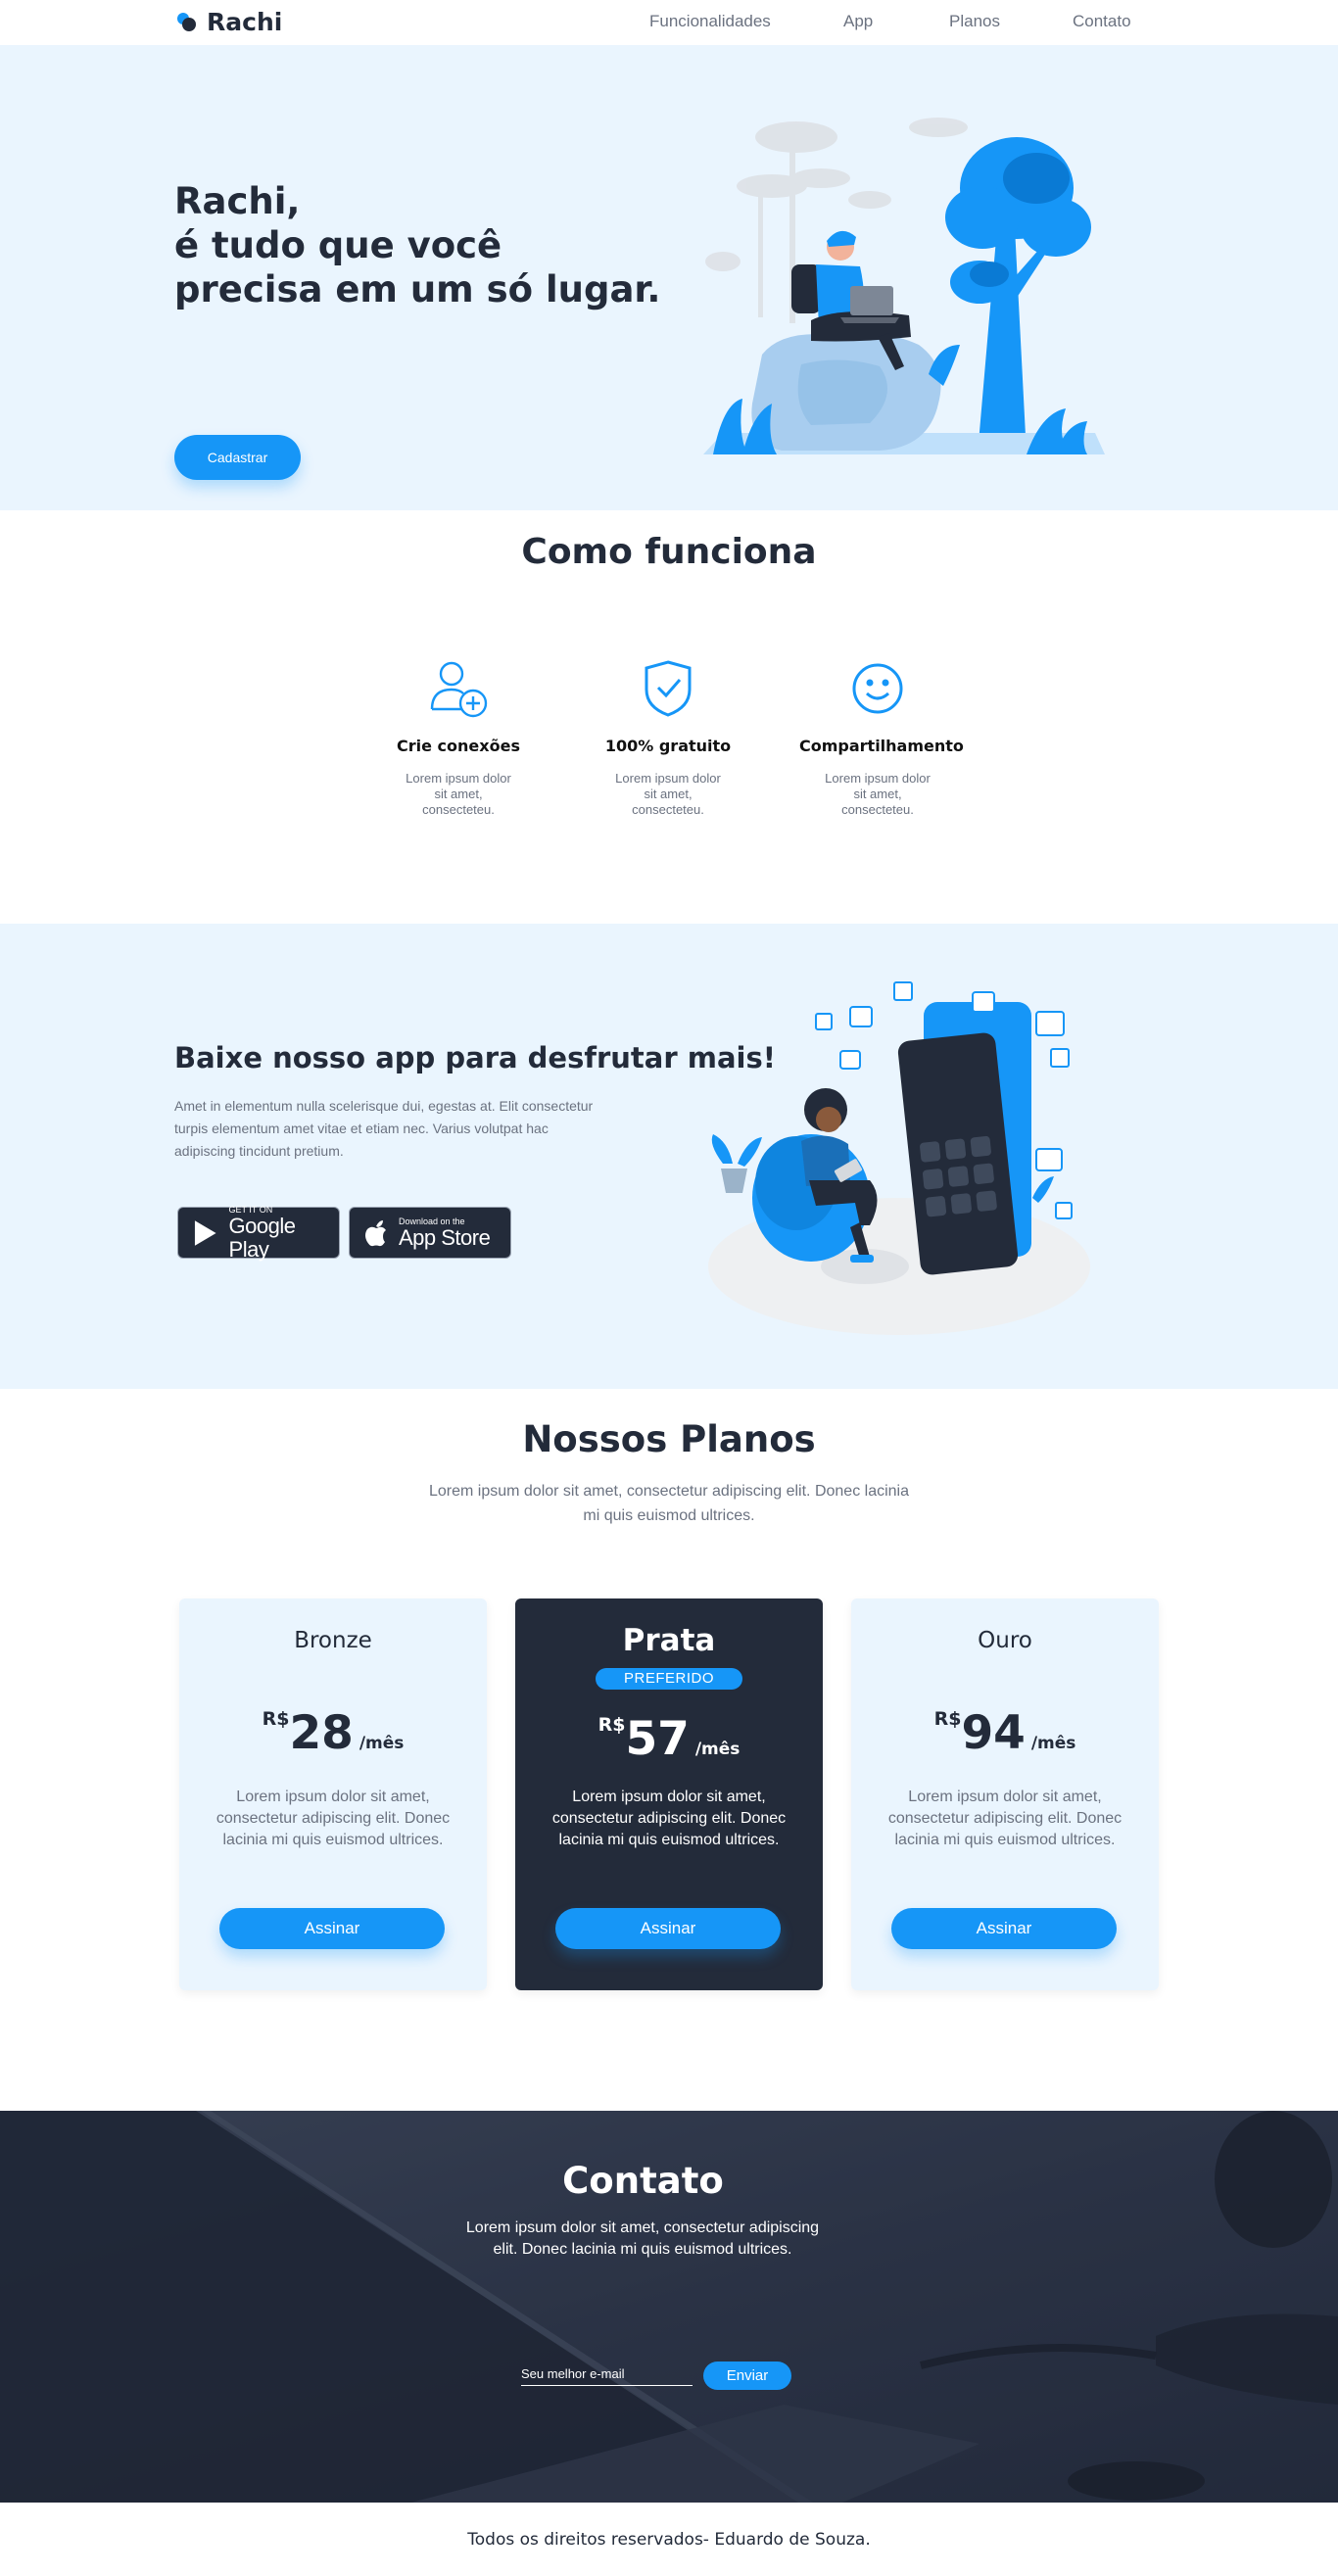 This screenshot has width=1338, height=2576. Describe the element at coordinates (669, 1679) in the screenshot. I see `preferred-badge: PREFERIDO` at that location.